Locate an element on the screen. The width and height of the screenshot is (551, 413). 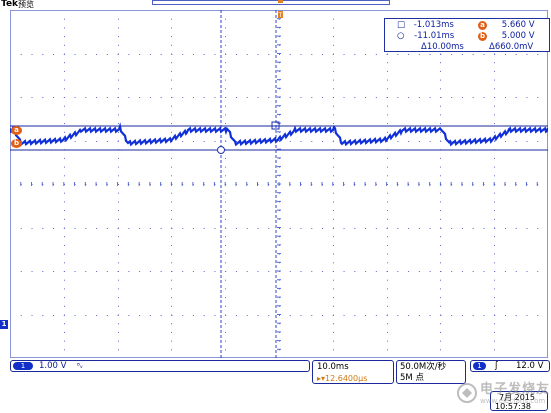
record-view-bar is located at coordinates (271, 2).